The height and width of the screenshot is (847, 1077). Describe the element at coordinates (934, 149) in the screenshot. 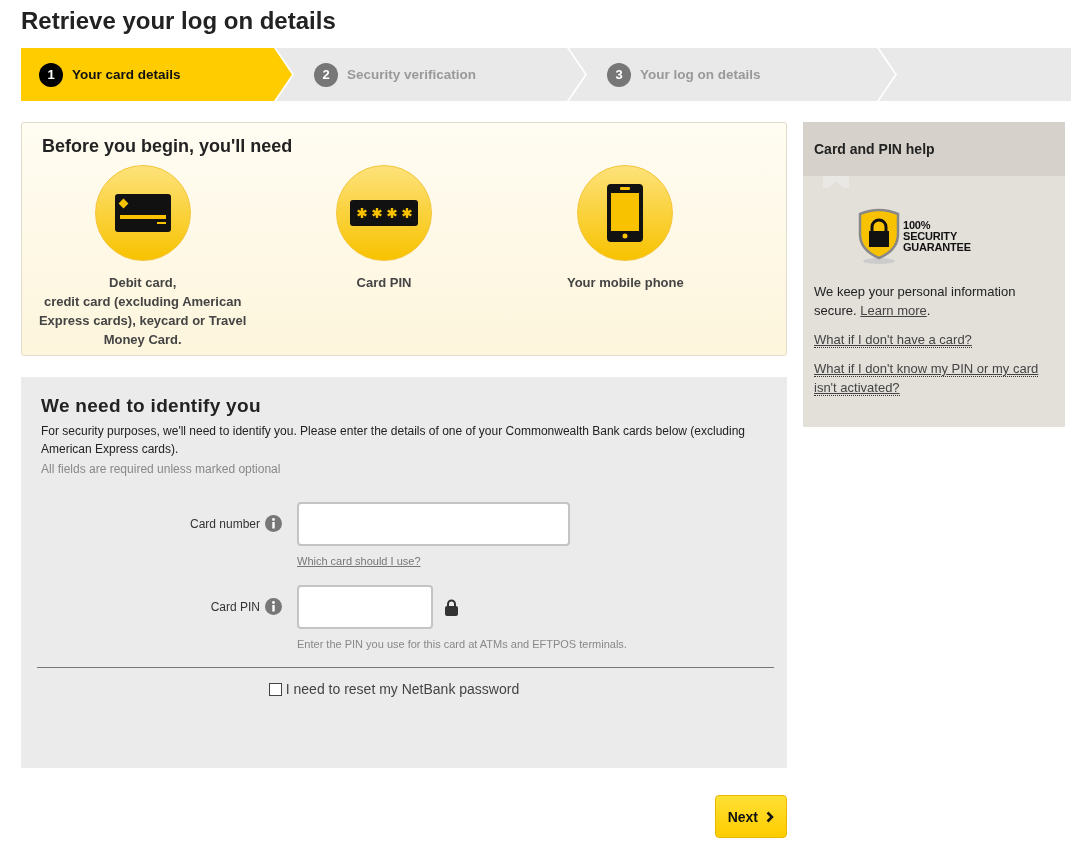

I see `sidebar-title: Card and PIN help` at that location.